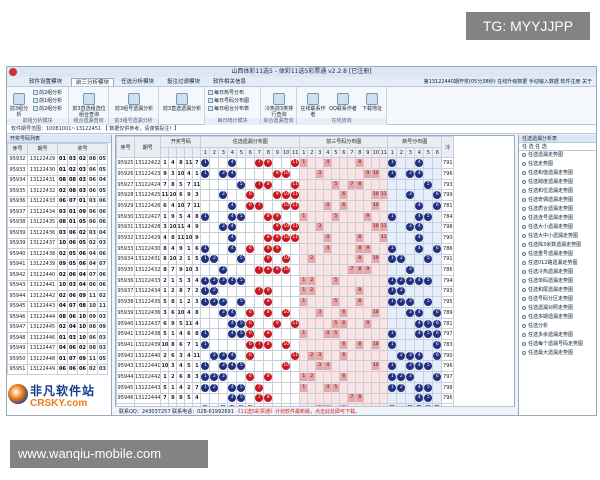 The height and width of the screenshot is (480, 600). Describe the element at coordinates (57, 180) in the screenshot. I see `table-row: 95934 13122431 08 08 03 06 04` at that location.